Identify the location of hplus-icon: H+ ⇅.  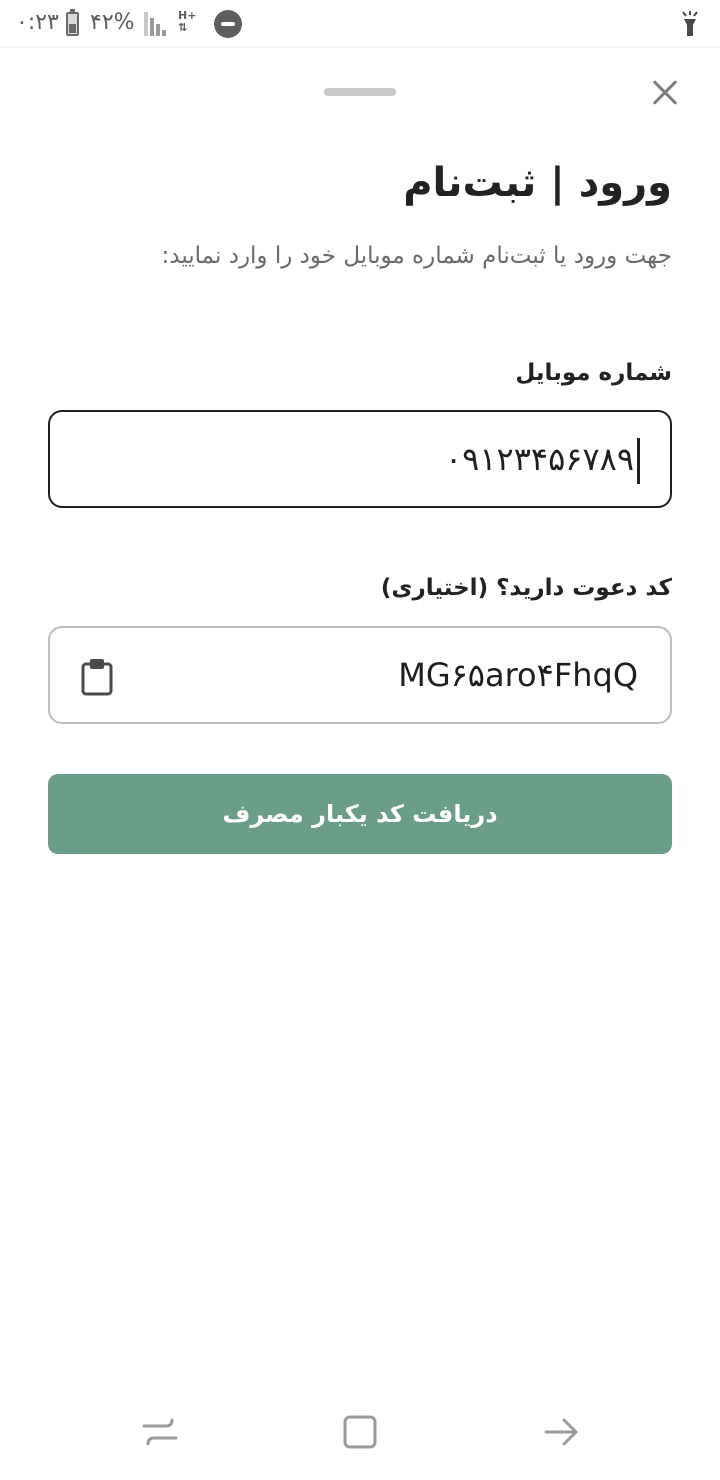
(187, 21).